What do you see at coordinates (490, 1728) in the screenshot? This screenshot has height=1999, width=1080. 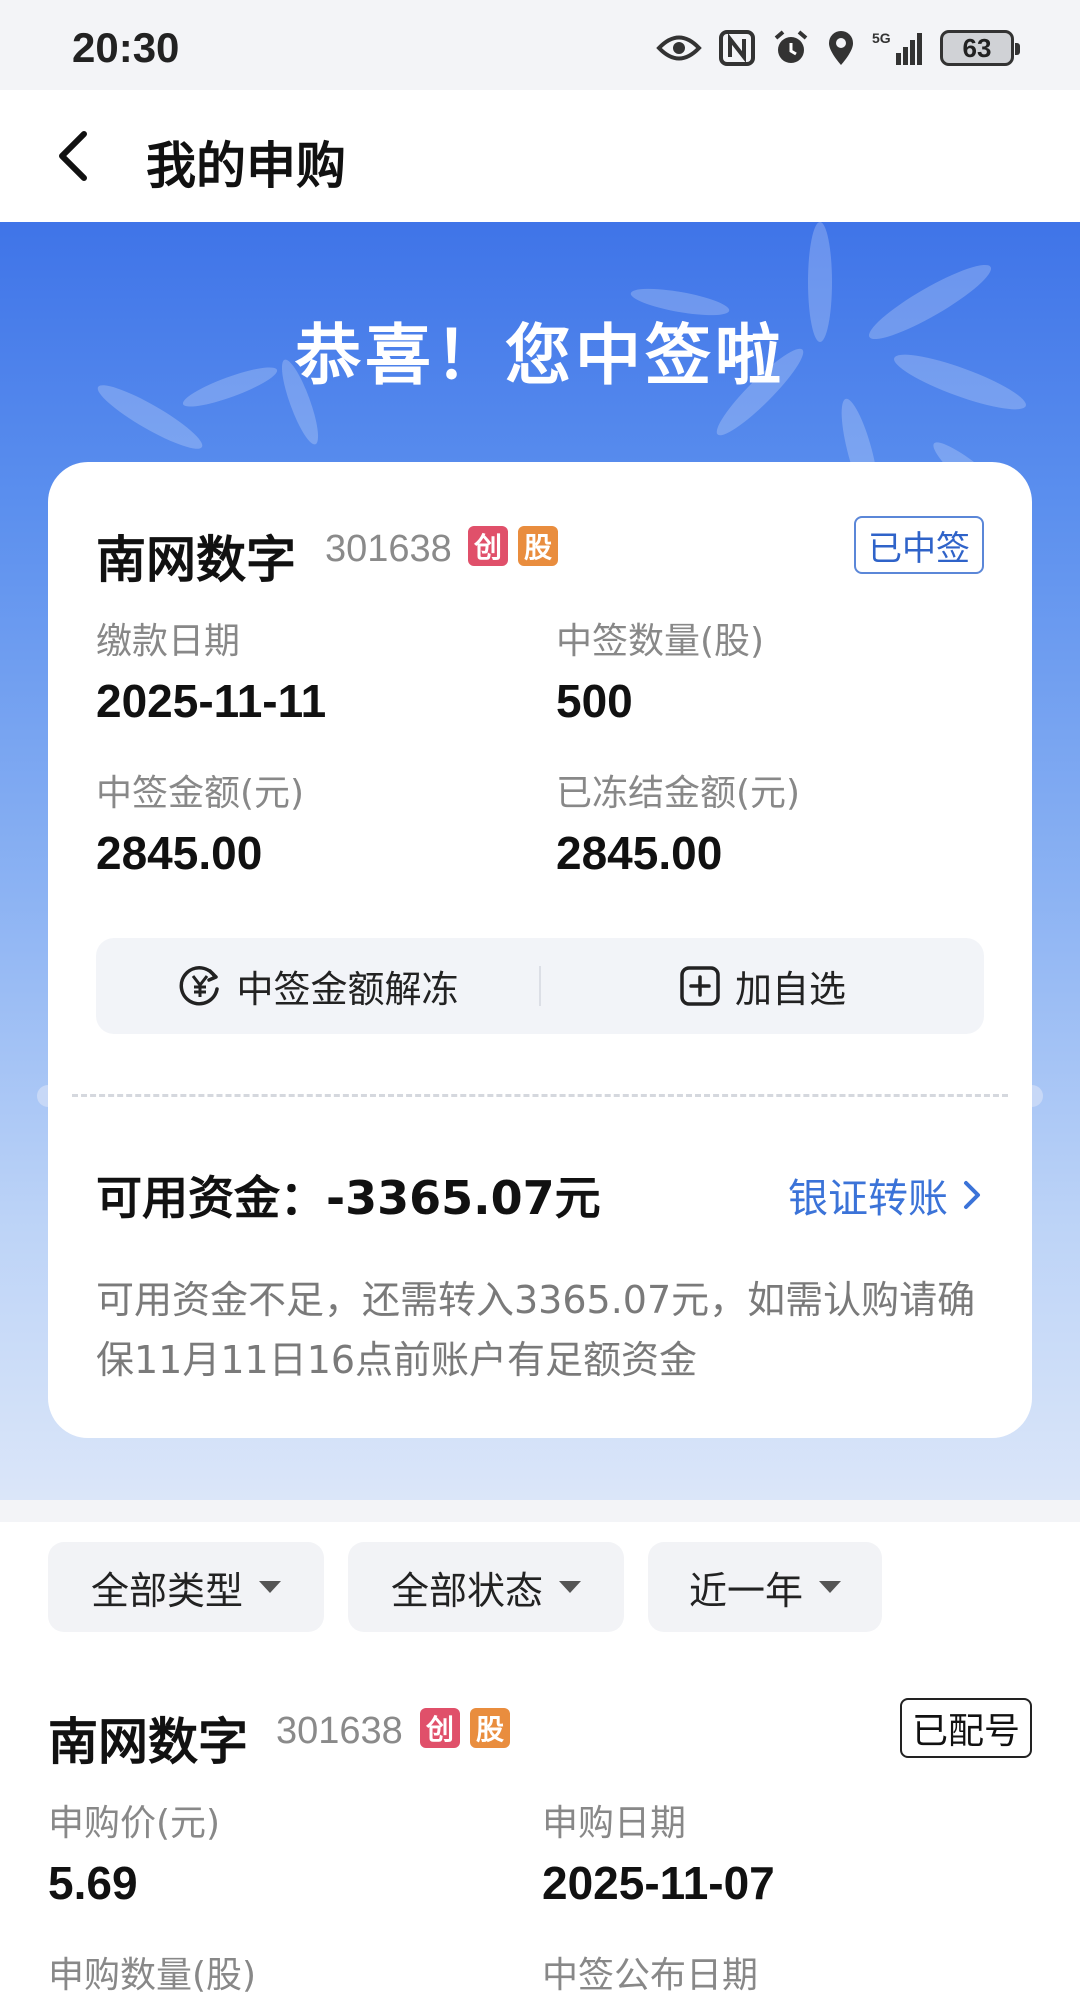 I see `list-tag-stock: 股` at bounding box center [490, 1728].